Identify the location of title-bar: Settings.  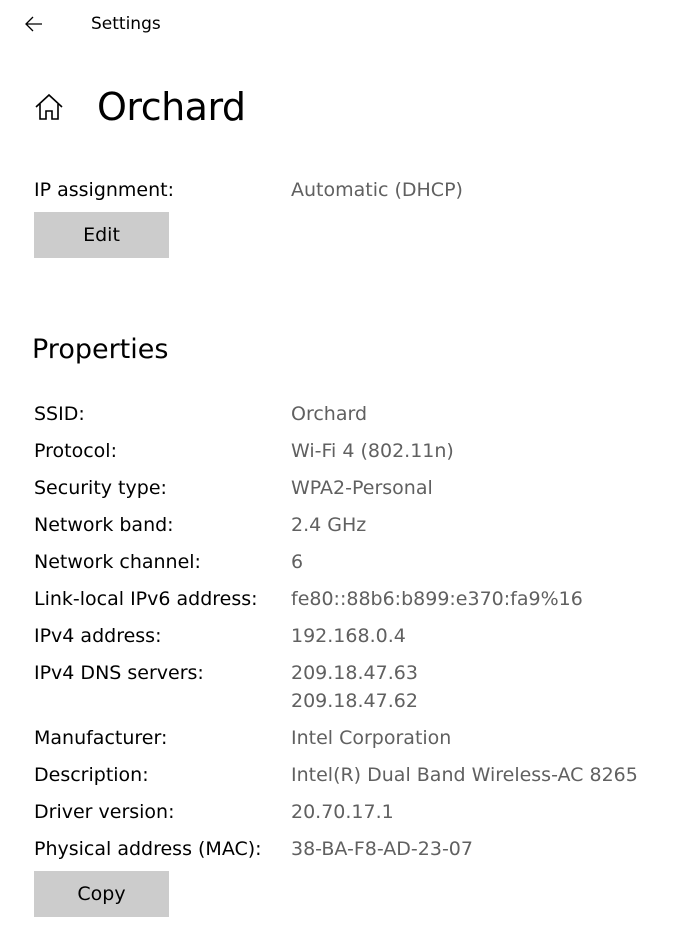
(342, 24).